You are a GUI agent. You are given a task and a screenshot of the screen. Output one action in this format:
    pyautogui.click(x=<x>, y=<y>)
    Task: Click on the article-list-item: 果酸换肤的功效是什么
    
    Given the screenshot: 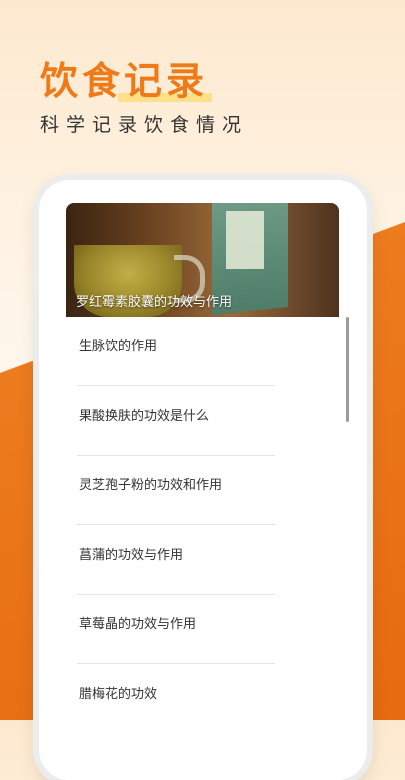 What is the action you would take?
    pyautogui.click(x=202, y=422)
    